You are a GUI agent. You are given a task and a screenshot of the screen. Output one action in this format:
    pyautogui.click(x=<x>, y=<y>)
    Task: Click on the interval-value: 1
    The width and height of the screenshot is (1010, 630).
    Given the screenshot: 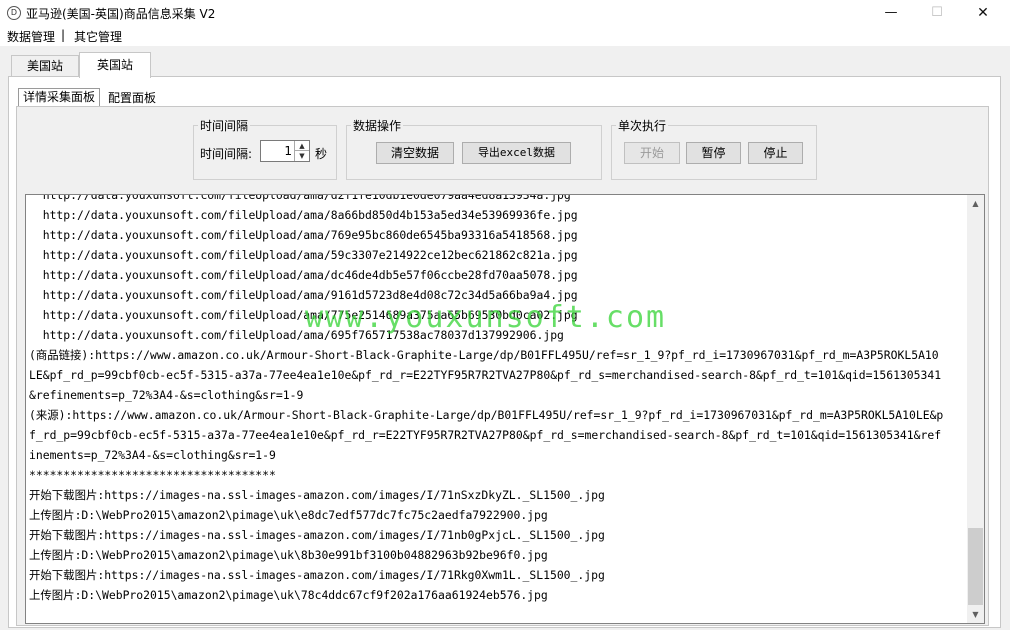 What is the action you would take?
    pyautogui.click(x=288, y=151)
    